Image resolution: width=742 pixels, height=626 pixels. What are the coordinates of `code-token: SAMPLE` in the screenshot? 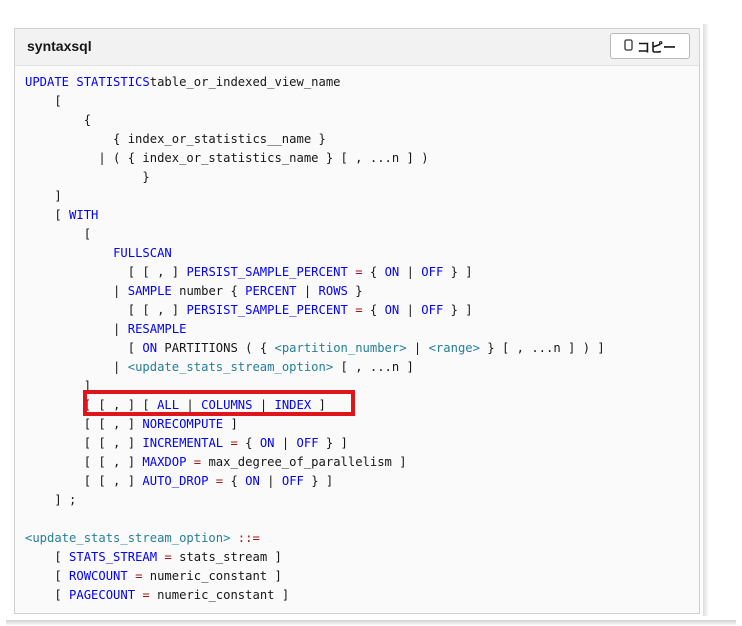 It's located at (149, 291).